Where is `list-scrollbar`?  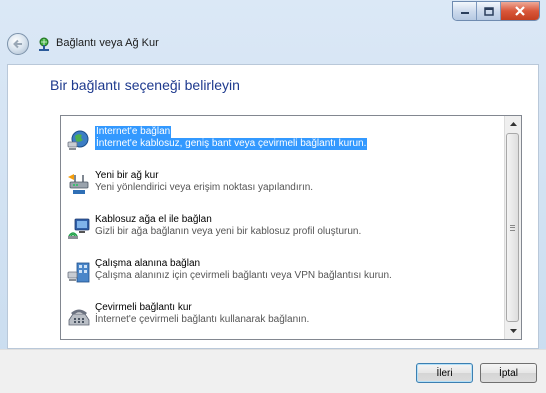 list-scrollbar is located at coordinates (512, 227).